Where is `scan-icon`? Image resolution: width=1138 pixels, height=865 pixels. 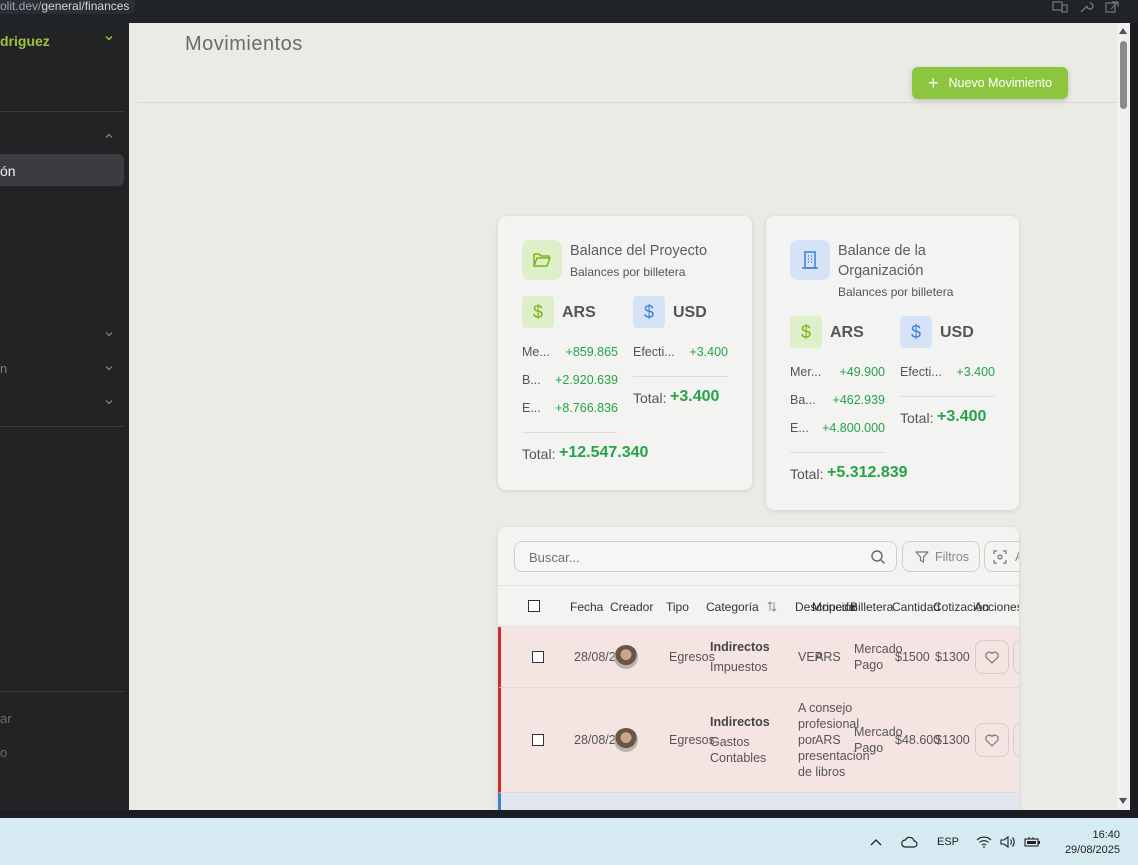
scan-icon is located at coordinates (1000, 556).